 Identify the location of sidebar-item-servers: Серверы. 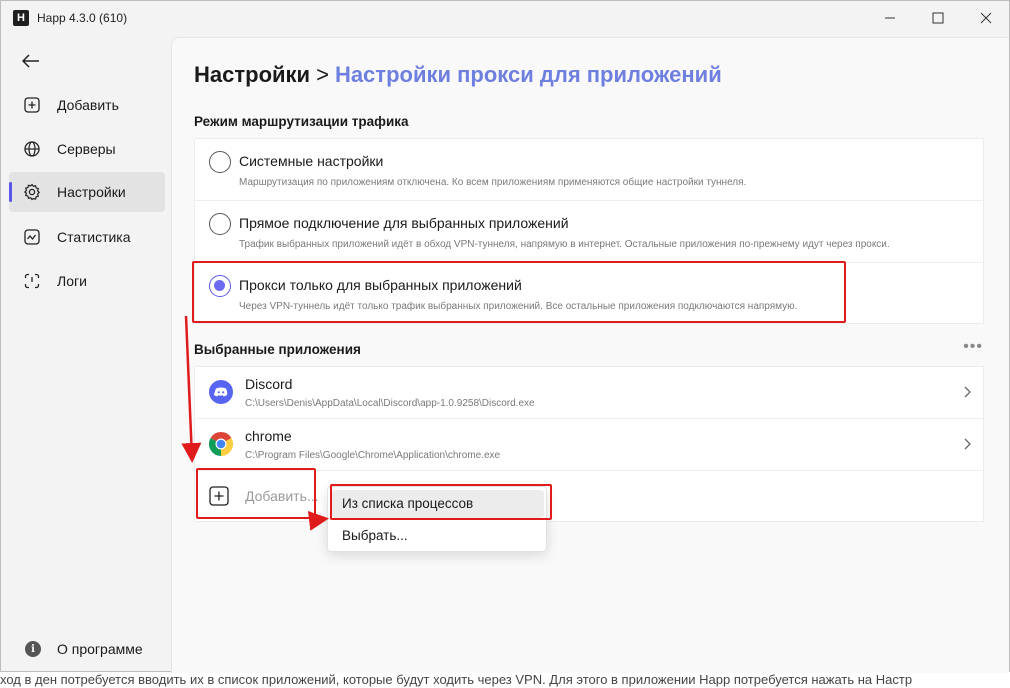
(87, 149).